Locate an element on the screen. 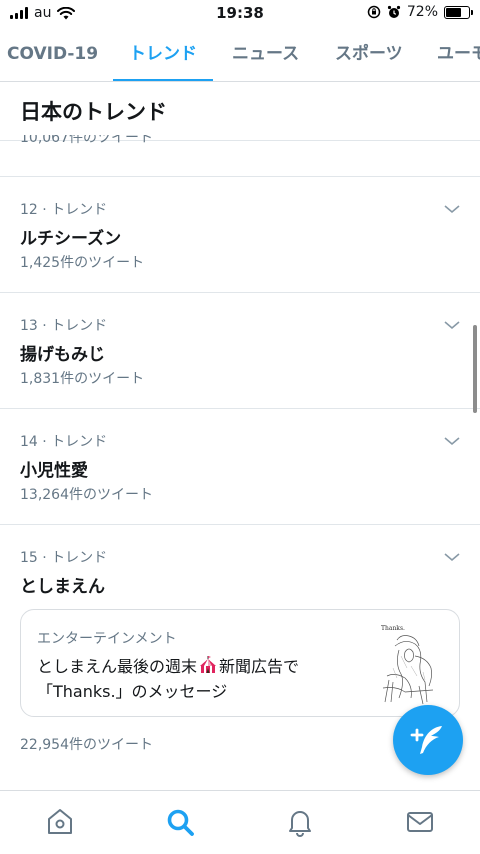  active-tab-indicator is located at coordinates (163, 80).